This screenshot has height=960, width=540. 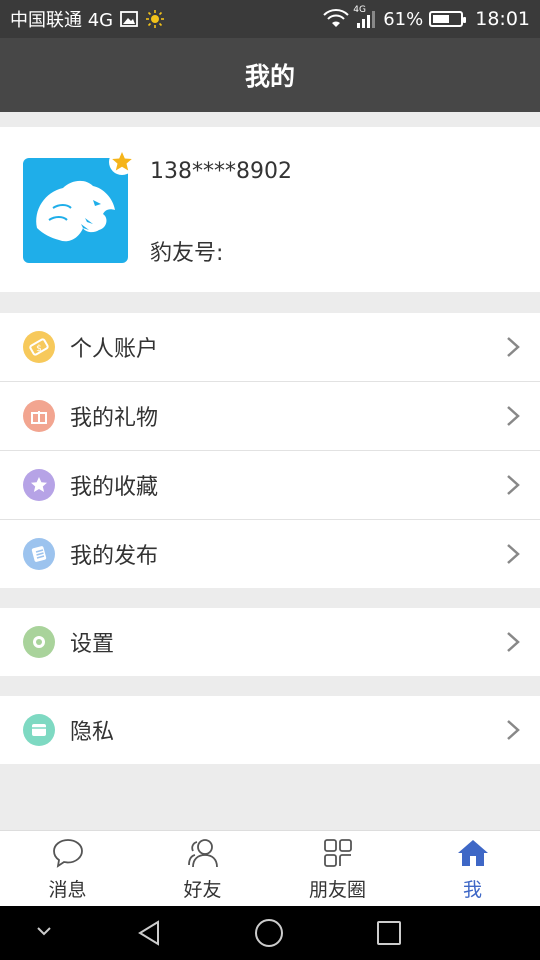 I want to click on carrier-text: 中国联通 4G, so click(x=62, y=20).